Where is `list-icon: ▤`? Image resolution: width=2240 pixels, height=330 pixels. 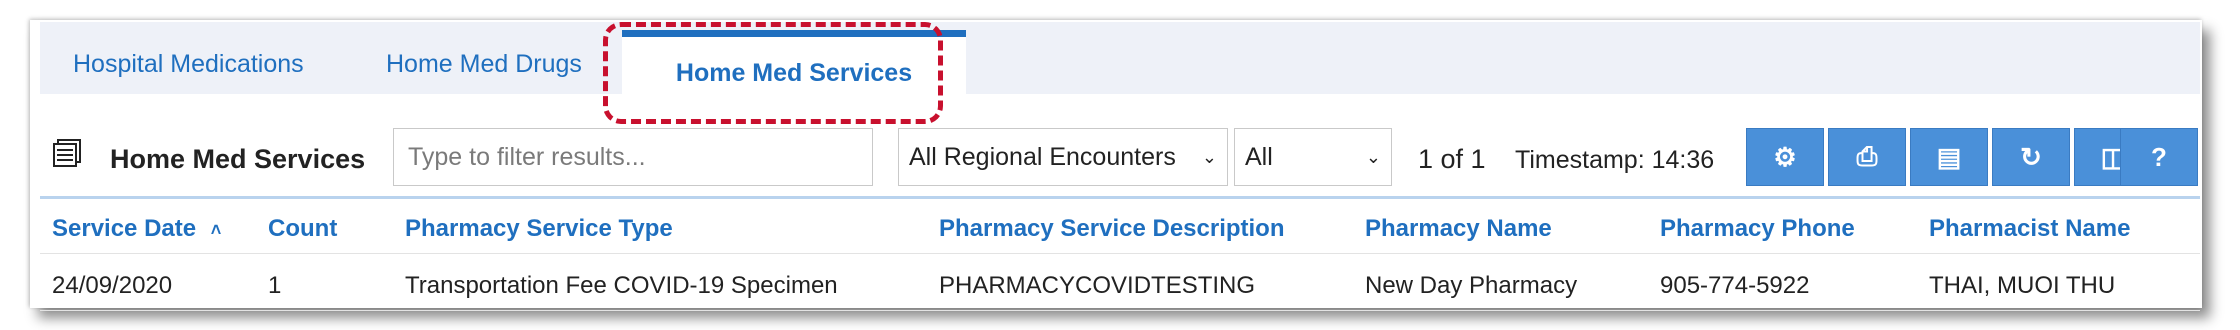
list-icon: ▤ is located at coordinates (1949, 156).